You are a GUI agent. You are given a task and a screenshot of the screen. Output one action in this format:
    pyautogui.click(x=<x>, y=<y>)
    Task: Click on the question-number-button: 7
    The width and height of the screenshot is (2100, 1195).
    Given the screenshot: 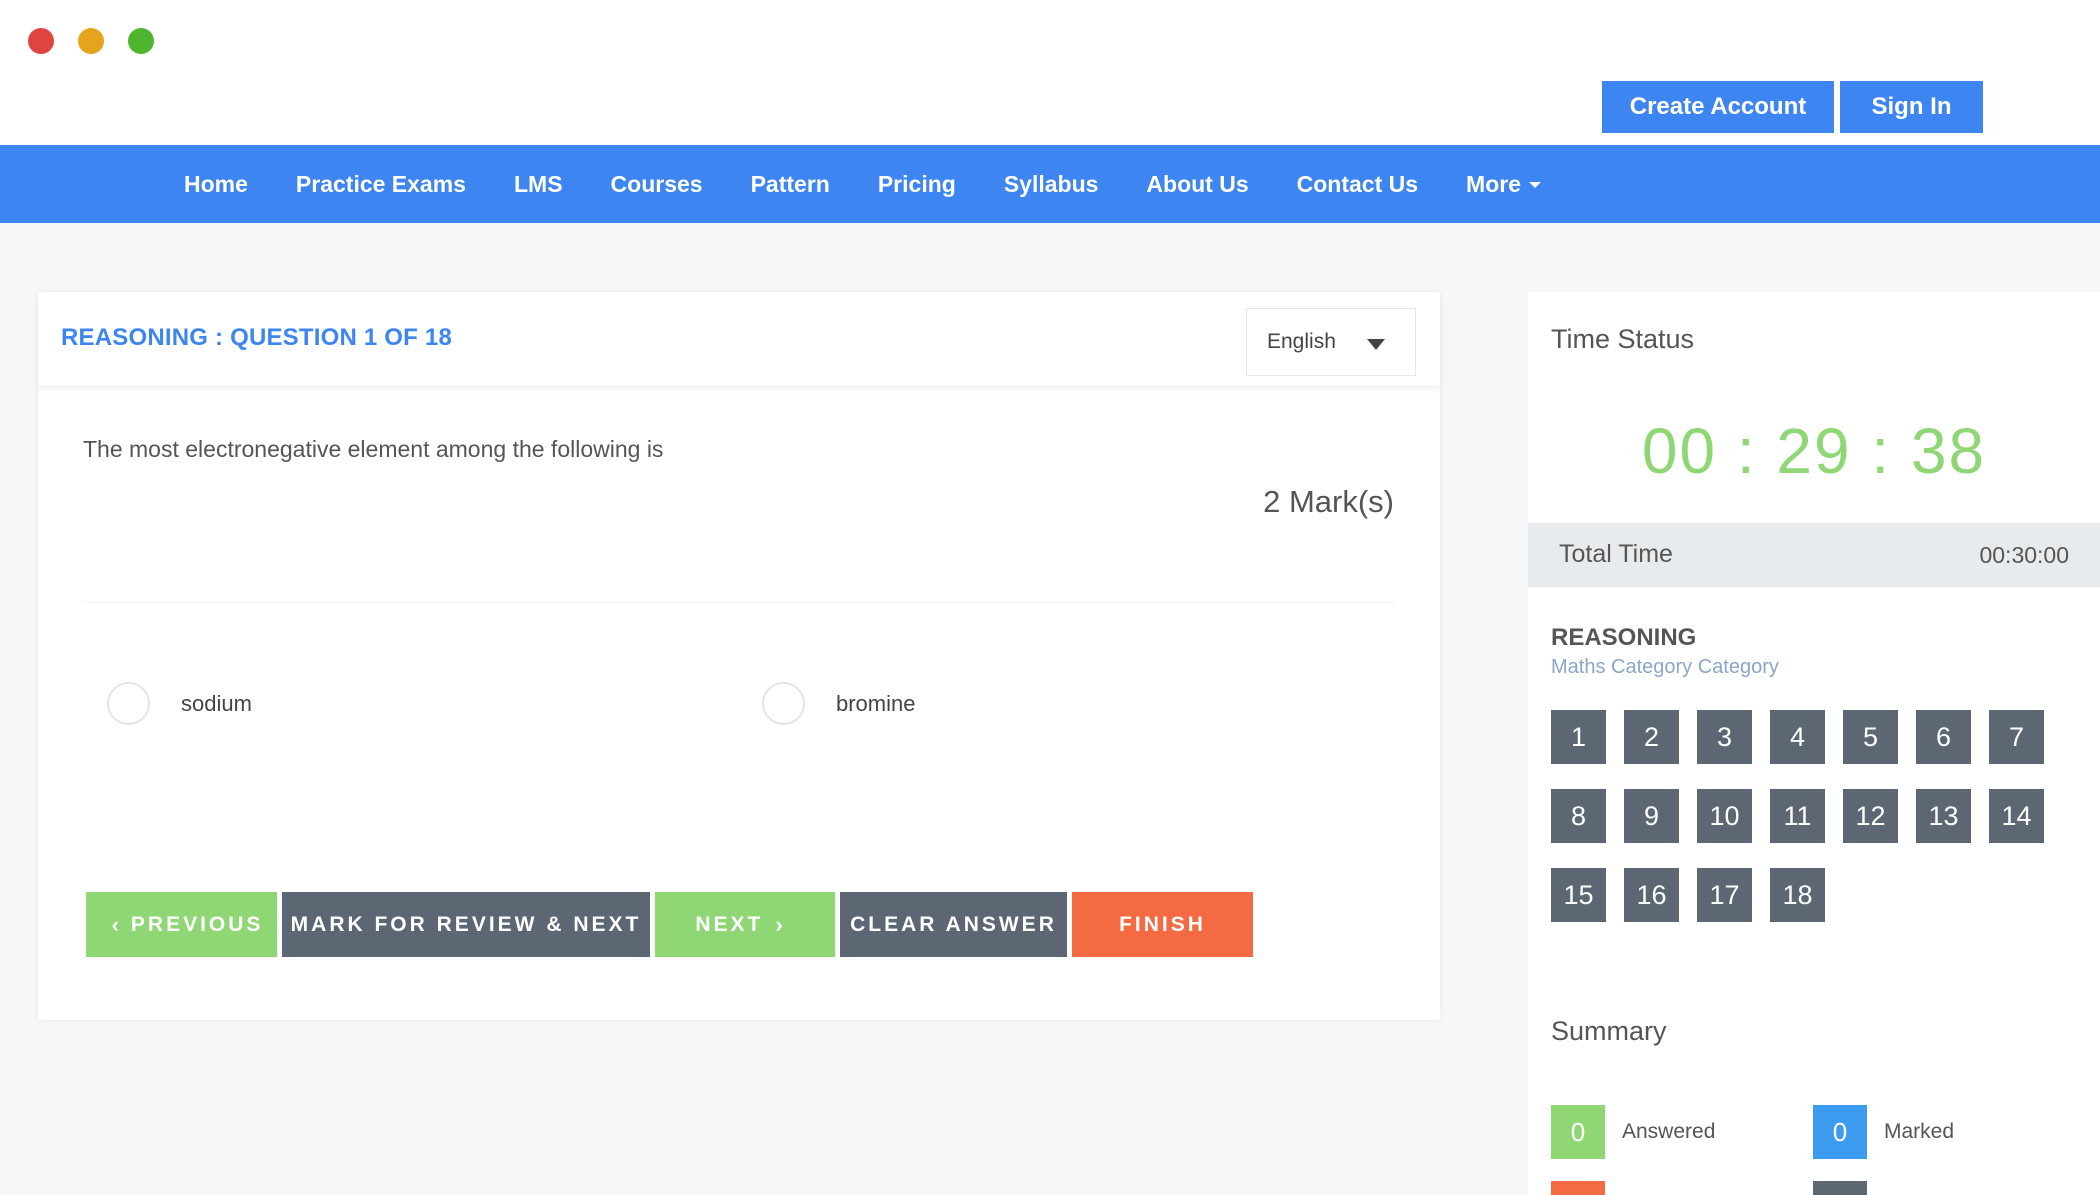 What is the action you would take?
    pyautogui.click(x=2016, y=737)
    